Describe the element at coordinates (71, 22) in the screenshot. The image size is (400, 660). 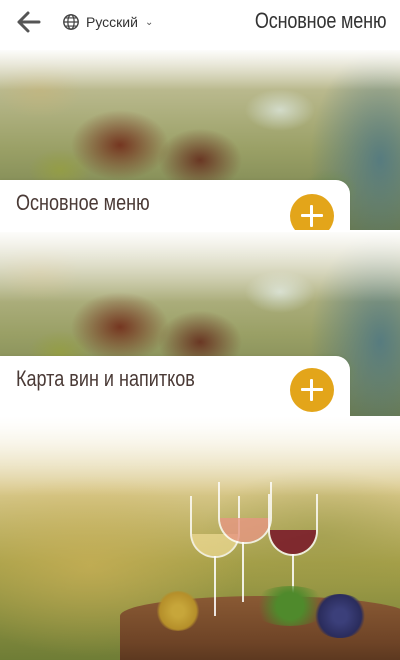
I see `globe-icon` at that location.